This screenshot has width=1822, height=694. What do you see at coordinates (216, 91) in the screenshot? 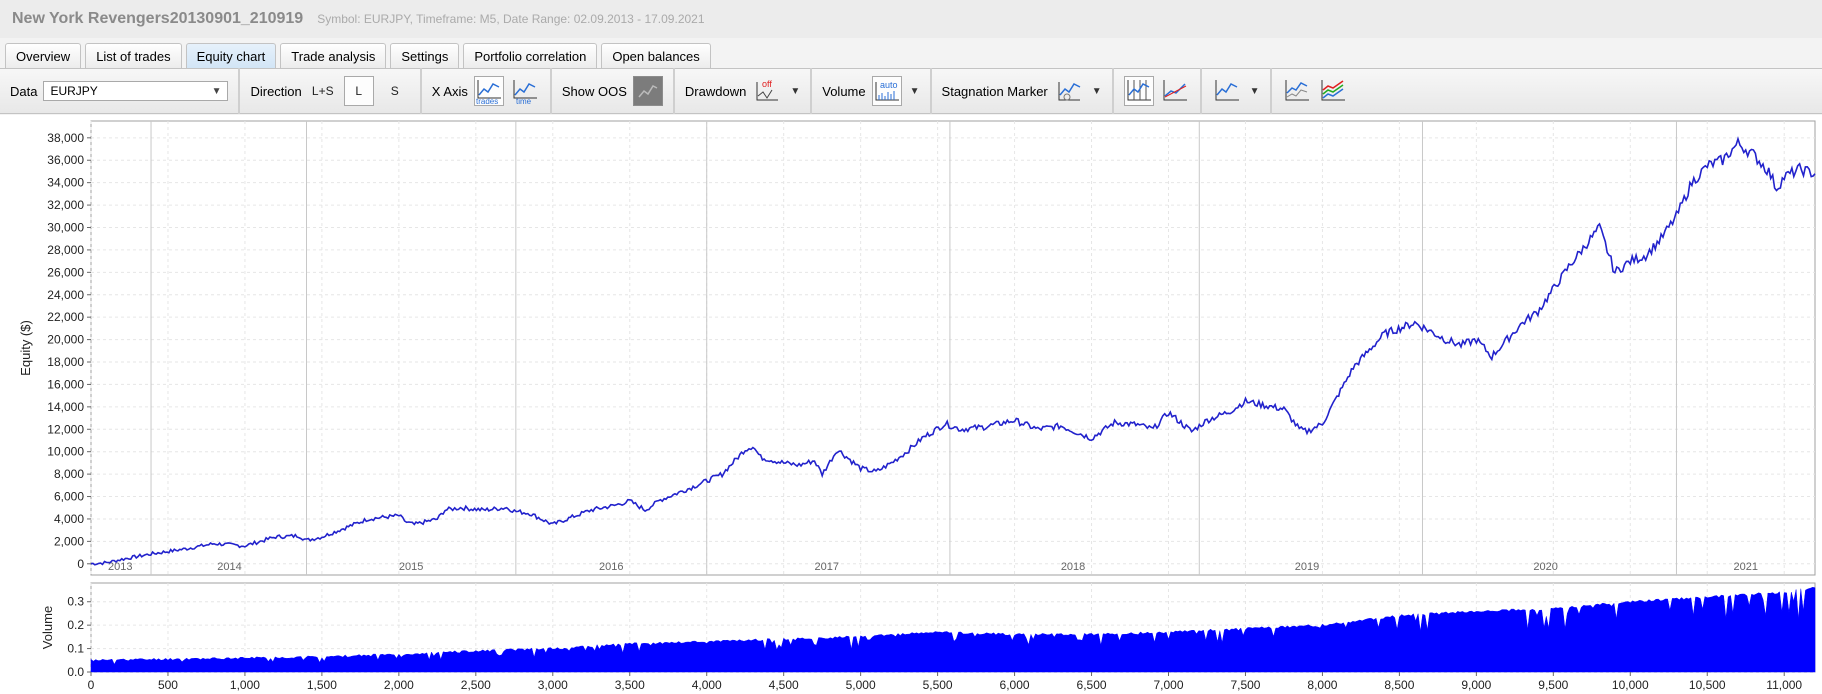
I see `chevron-down-icon: ▼` at bounding box center [216, 91].